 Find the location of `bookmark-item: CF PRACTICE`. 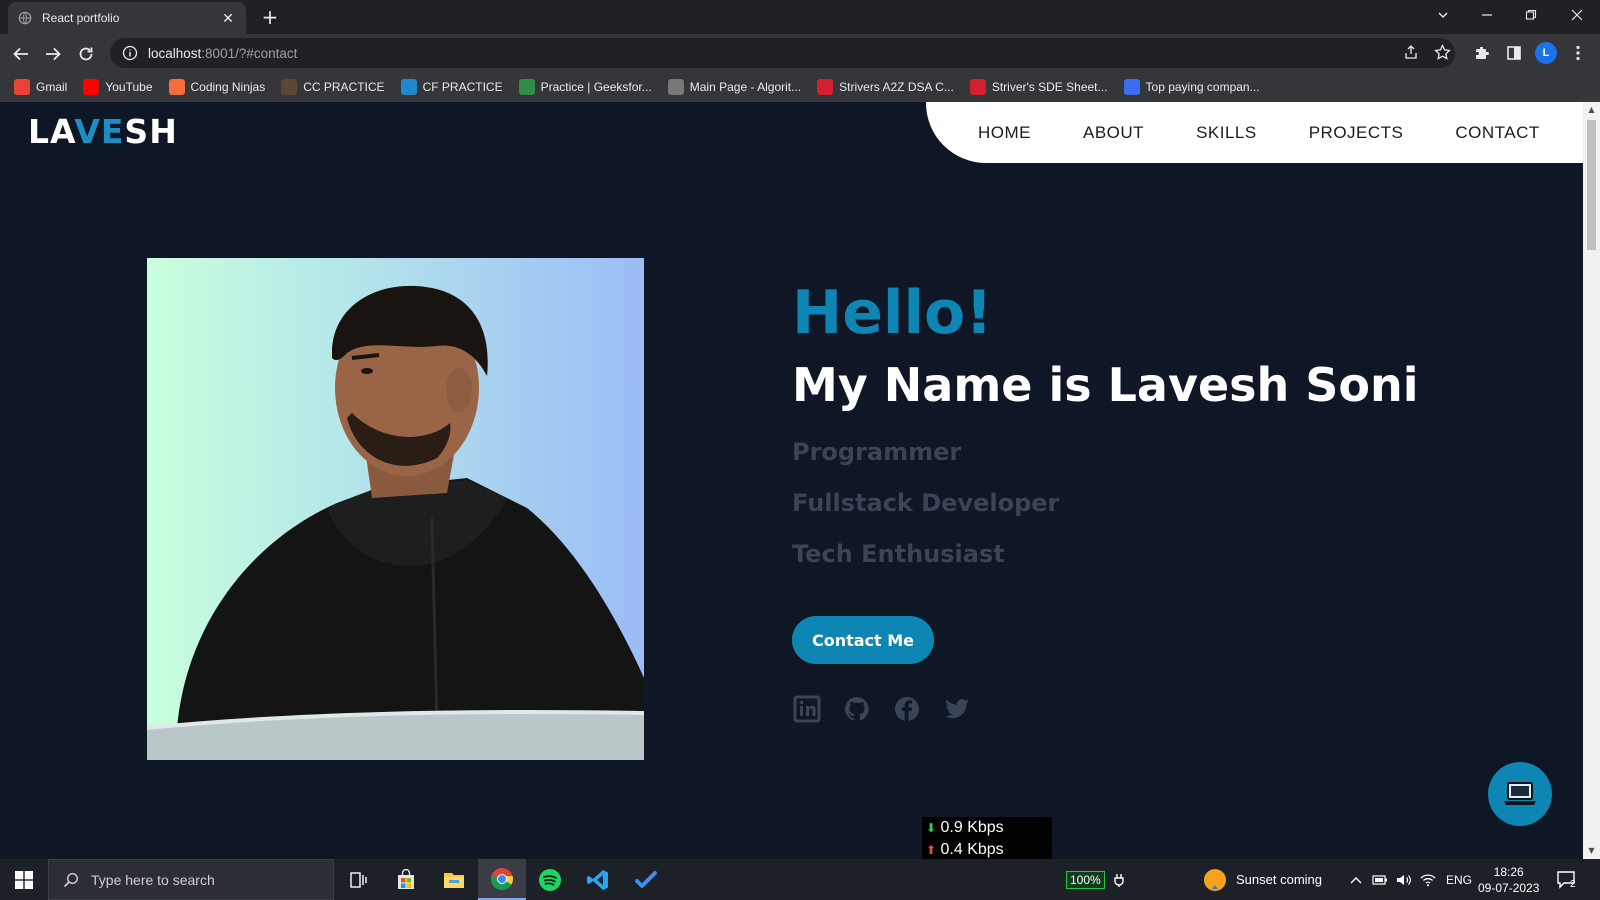

bookmark-item: CF PRACTICE is located at coordinates (451, 86).